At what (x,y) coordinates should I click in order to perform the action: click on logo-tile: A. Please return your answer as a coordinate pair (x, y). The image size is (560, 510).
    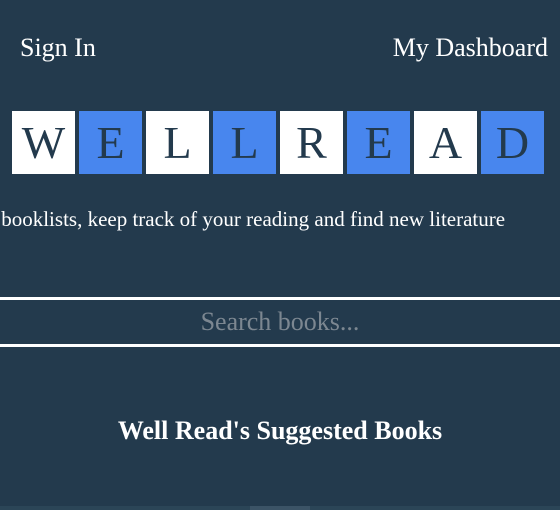
    Looking at the image, I should click on (445, 142).